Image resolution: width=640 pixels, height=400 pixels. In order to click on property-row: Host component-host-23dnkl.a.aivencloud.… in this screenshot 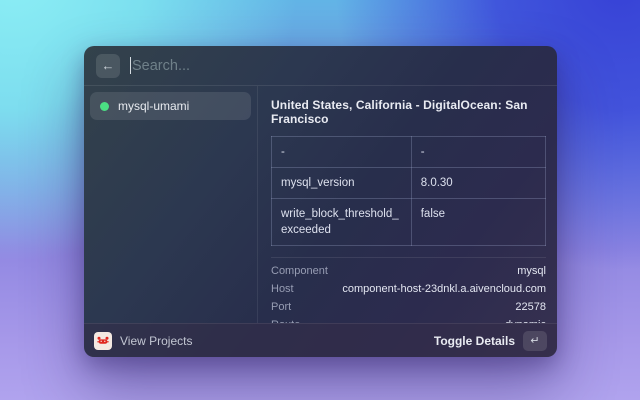, I will do `click(408, 289)`.